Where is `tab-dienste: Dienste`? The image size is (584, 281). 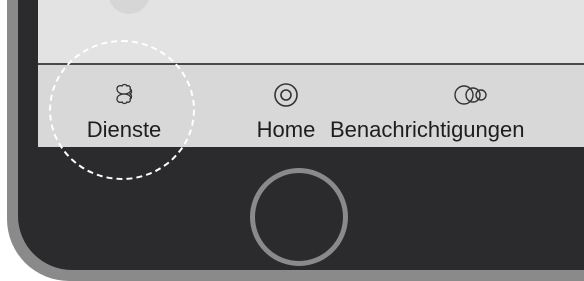
tab-dienste: Dienste is located at coordinates (124, 106).